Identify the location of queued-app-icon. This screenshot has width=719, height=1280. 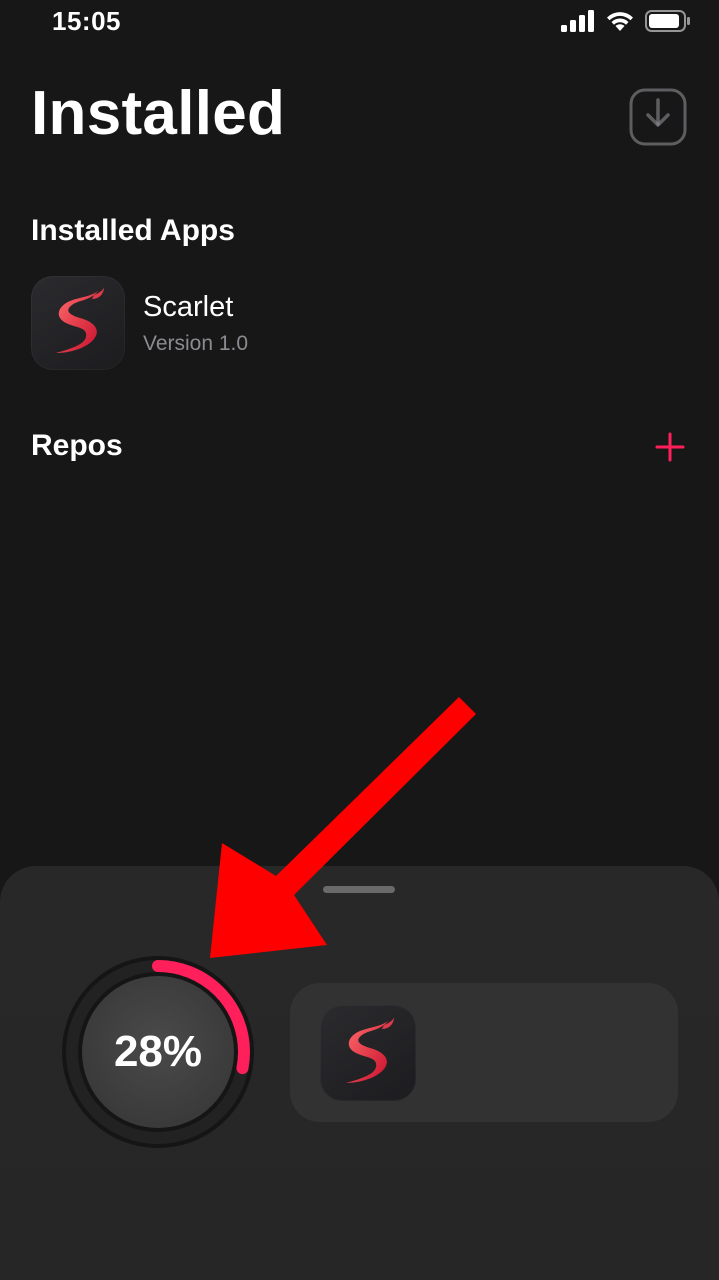
(368, 1053).